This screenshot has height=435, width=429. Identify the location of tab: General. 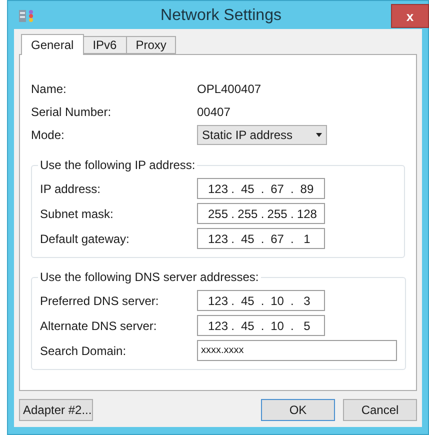
(52, 44).